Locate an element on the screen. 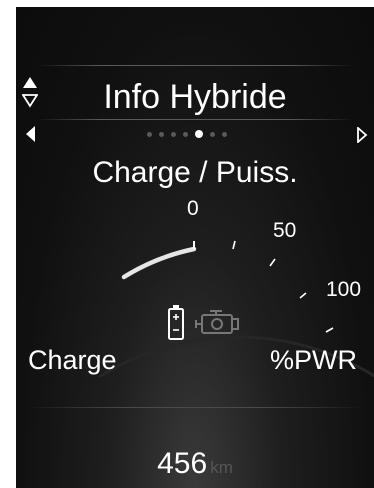  right-arrow-icon is located at coordinates (362, 135).